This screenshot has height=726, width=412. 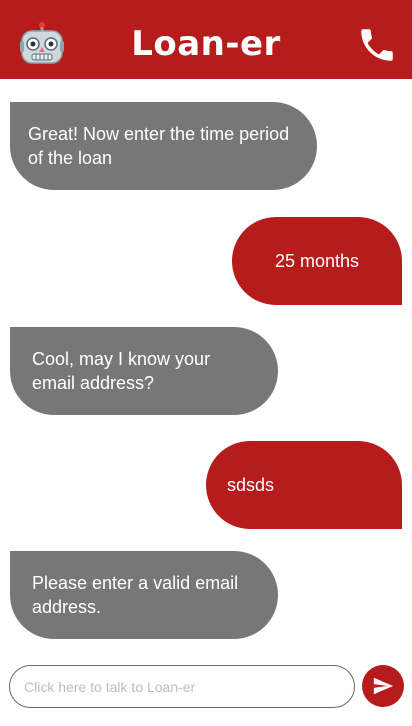 I want to click on app-title: Loan-er, so click(x=206, y=44).